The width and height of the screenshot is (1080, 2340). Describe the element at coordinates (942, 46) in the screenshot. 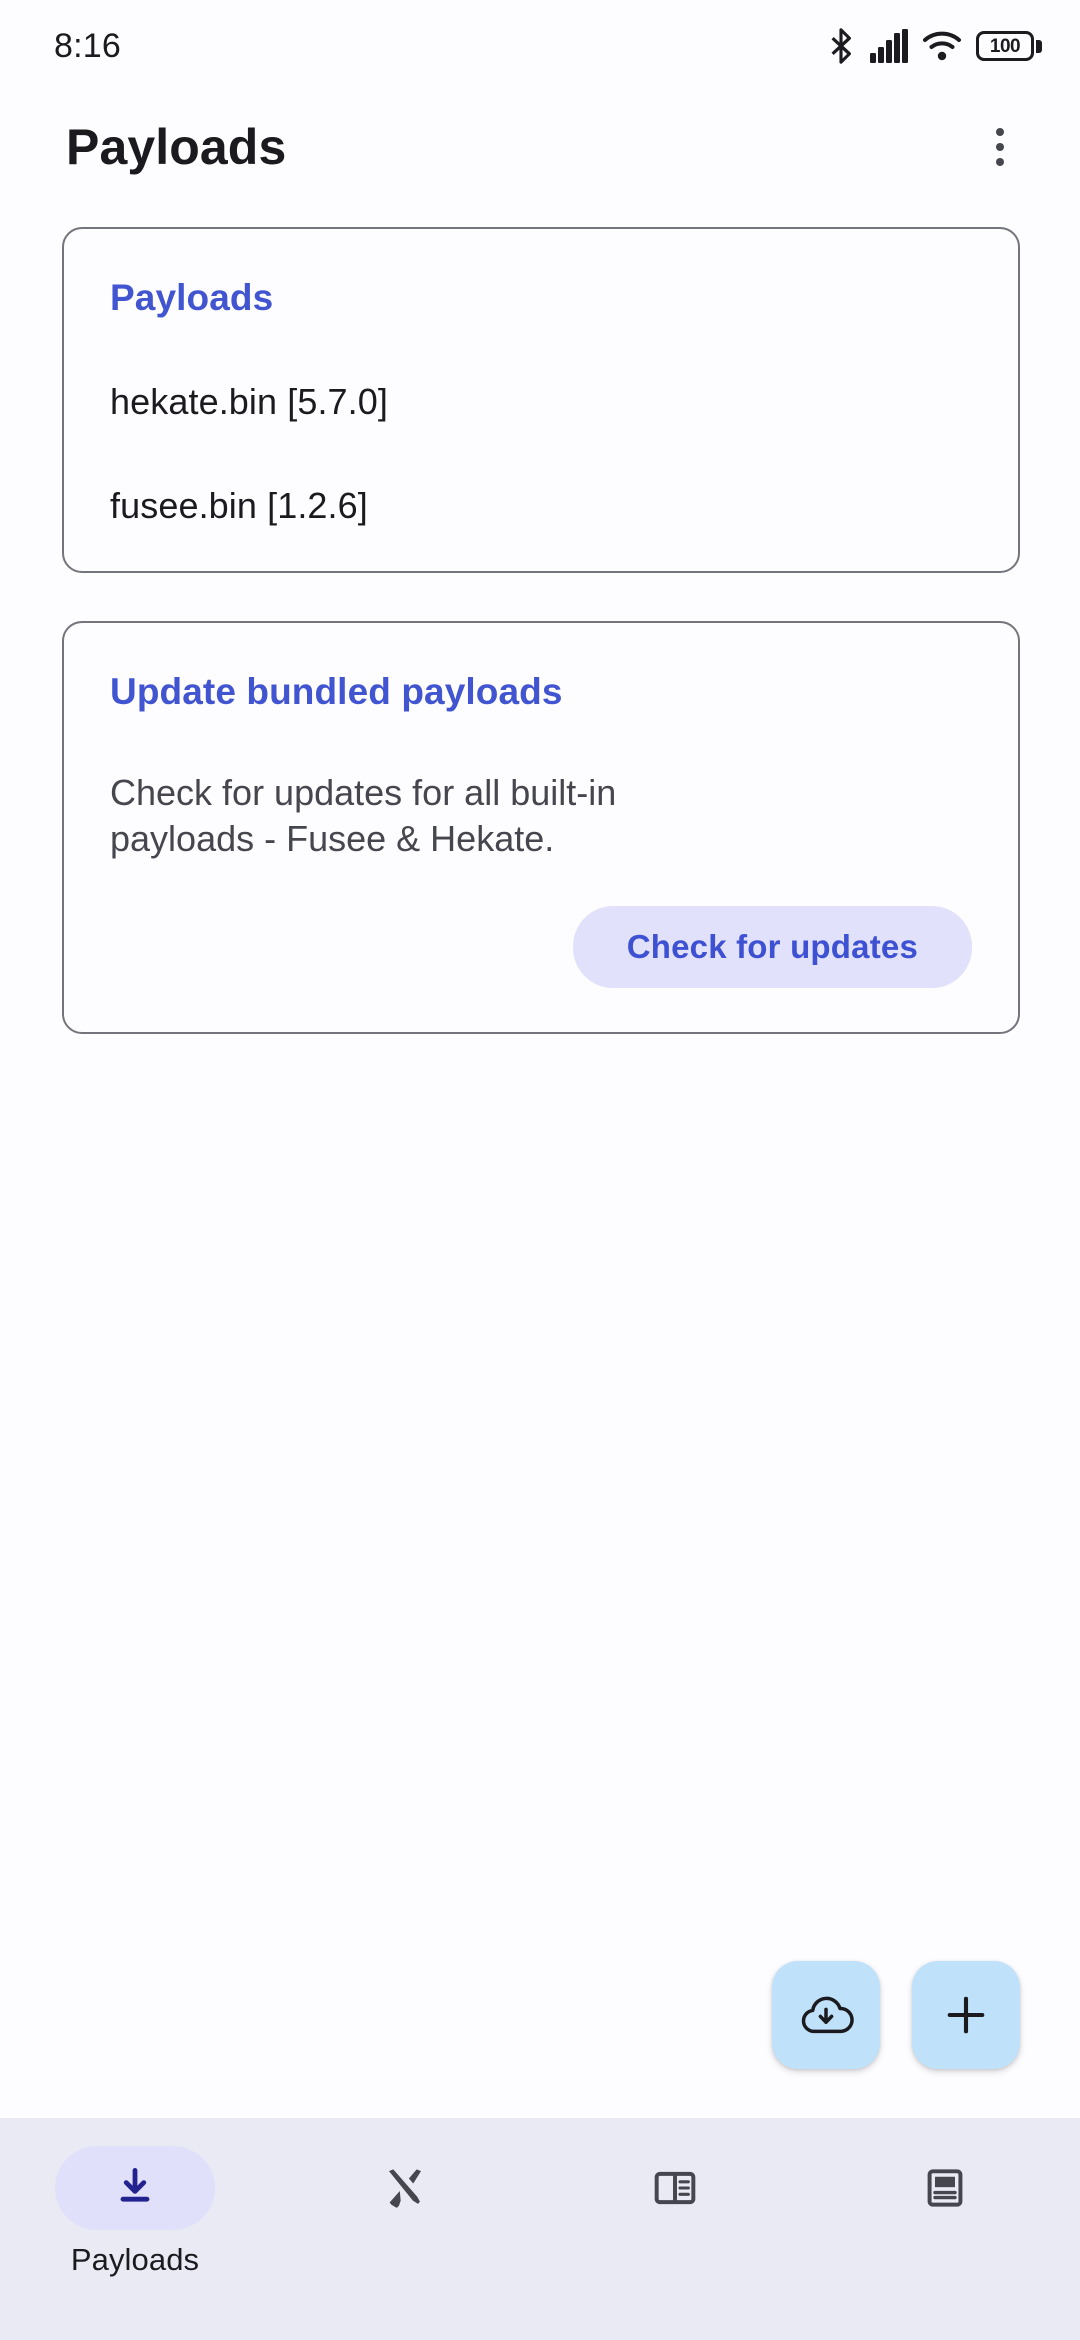

I see `wifi-icon` at that location.